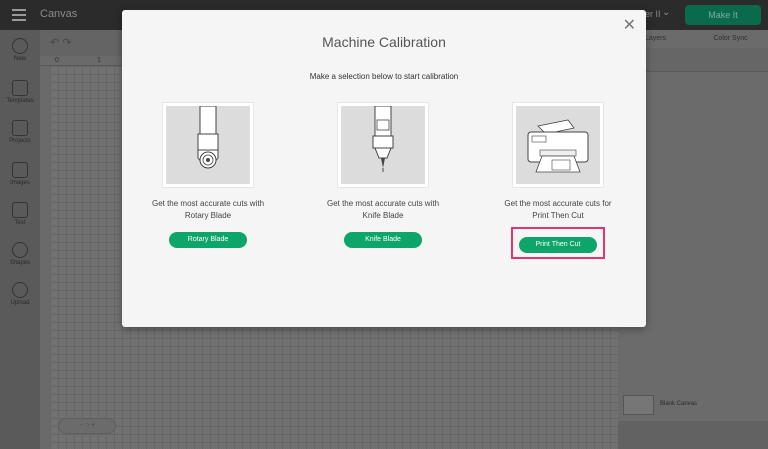 This screenshot has height=449, width=768. I want to click on ruler-mark: 1, so click(99, 60).